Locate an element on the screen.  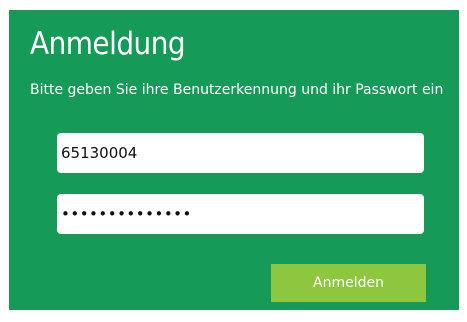
password-input is located at coordinates (240, 214).